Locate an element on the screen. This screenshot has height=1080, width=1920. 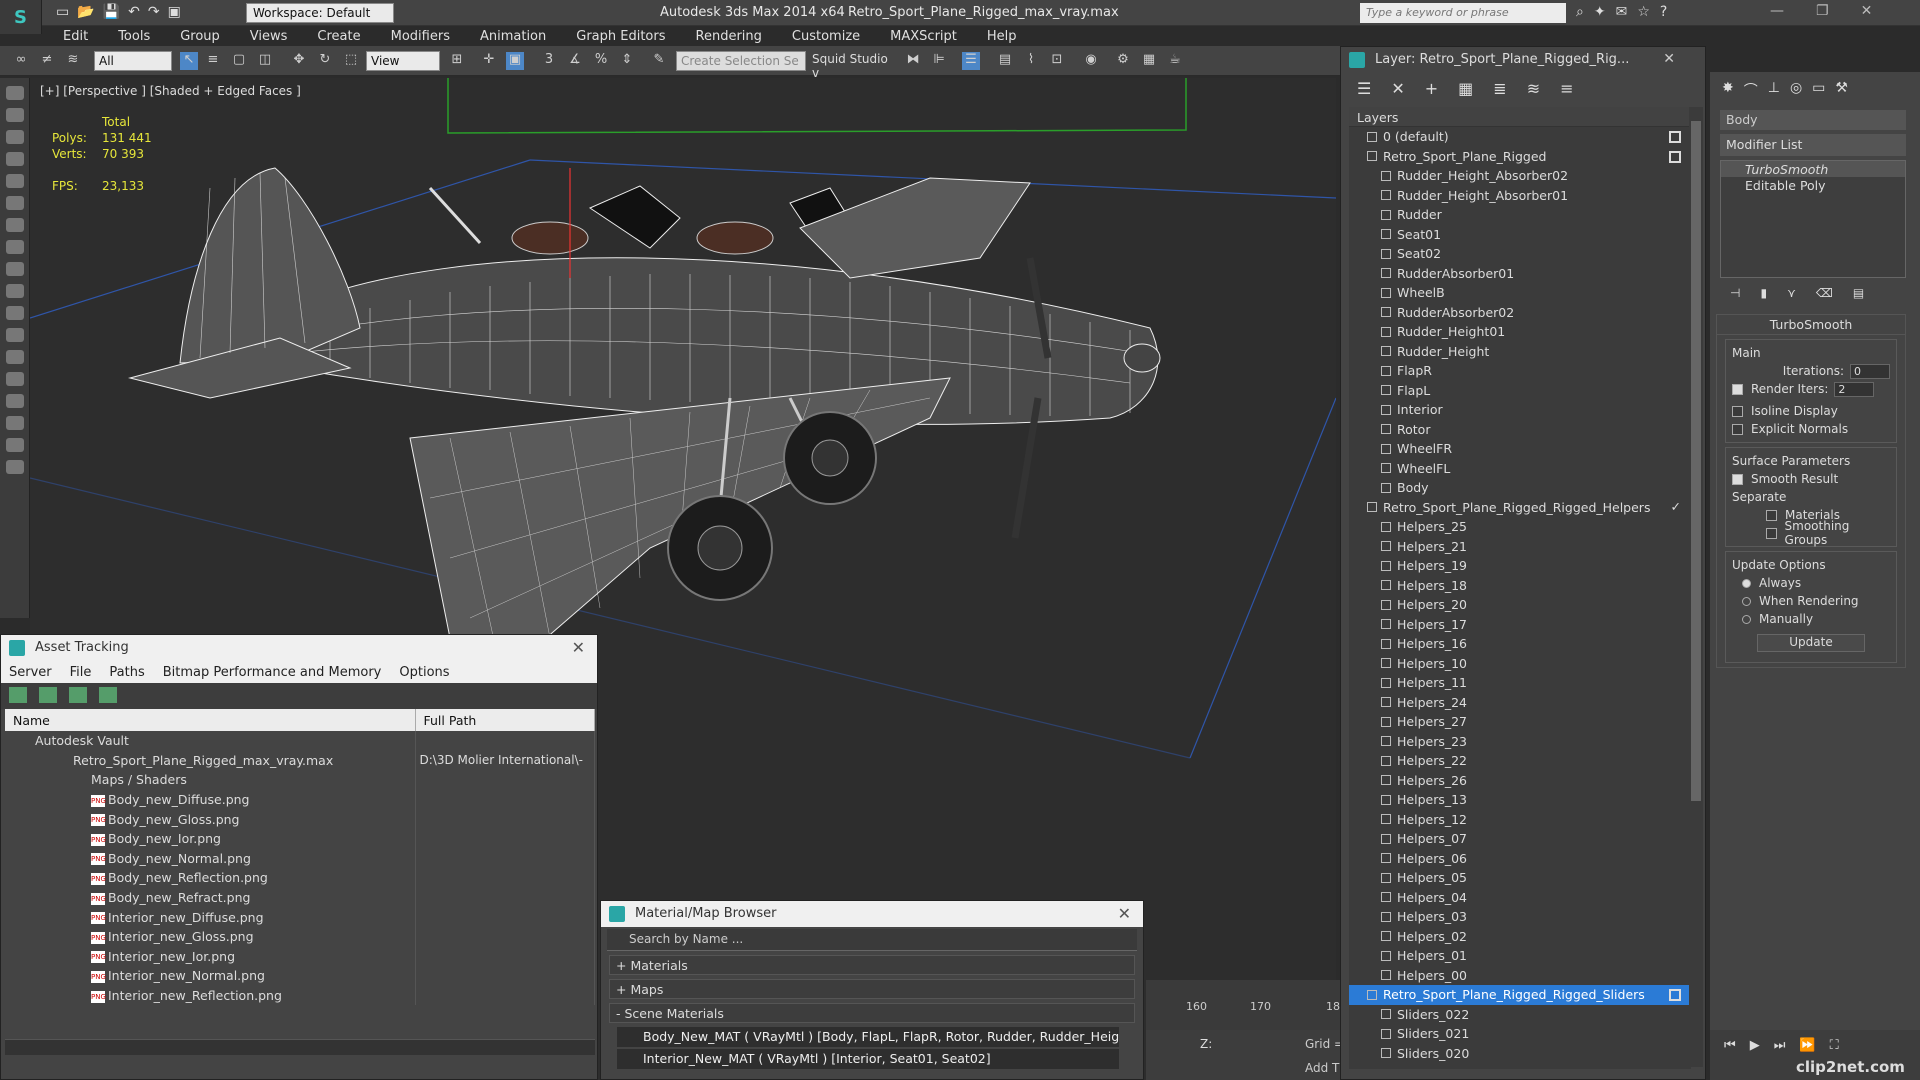
layer-item: Helpers_05 is located at coordinates (1520, 878).